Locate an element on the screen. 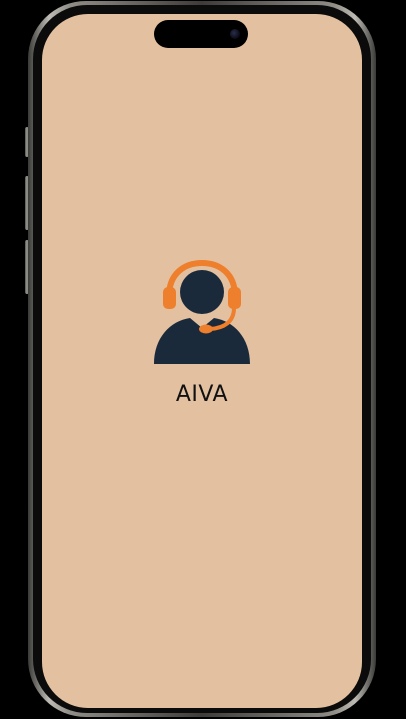 The width and height of the screenshot is (406, 719). logo-head is located at coordinates (202, 292).